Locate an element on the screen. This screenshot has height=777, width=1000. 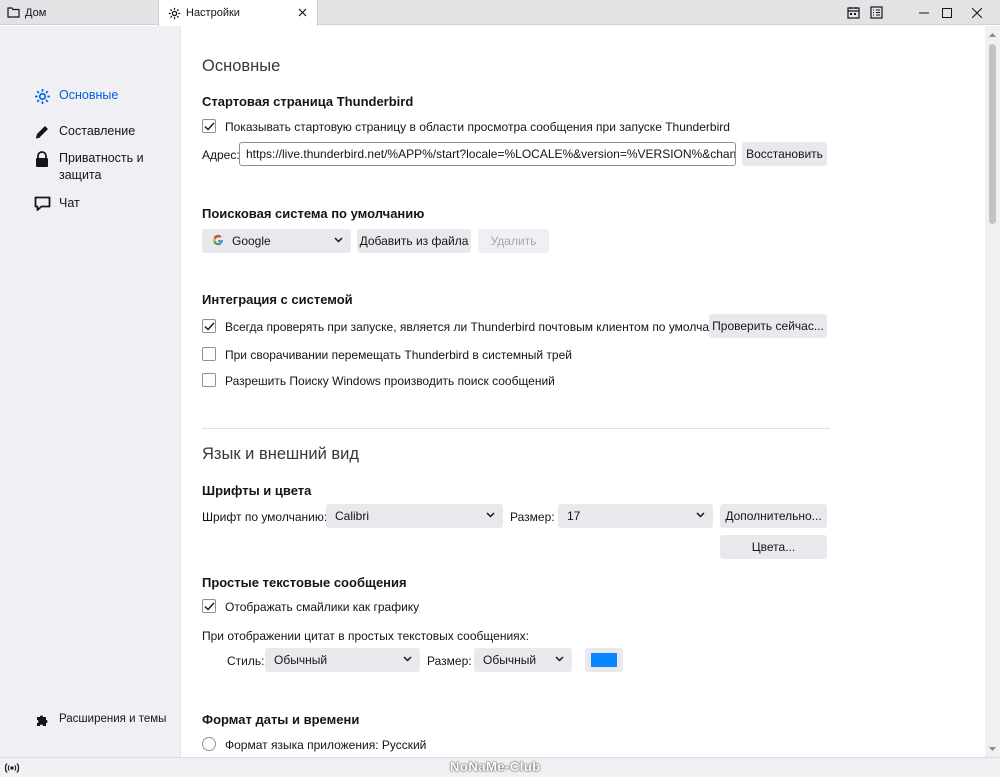
sidebar-extensions-label: Расширения и темы is located at coordinates (113, 719).